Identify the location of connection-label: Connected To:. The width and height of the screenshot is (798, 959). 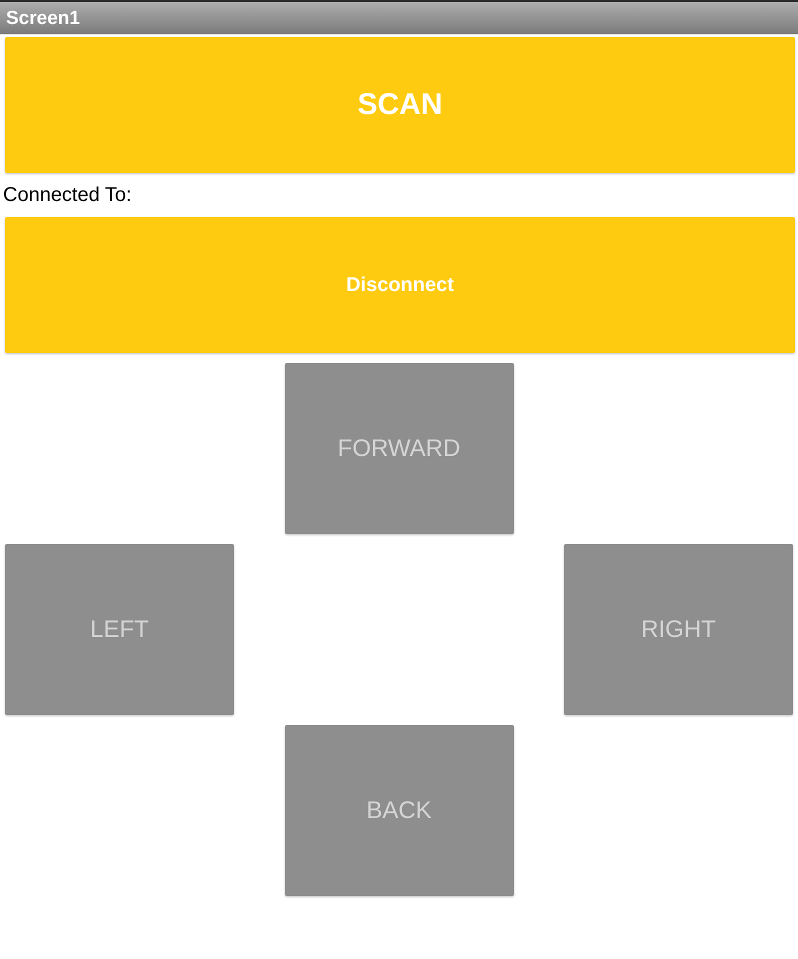
(67, 195).